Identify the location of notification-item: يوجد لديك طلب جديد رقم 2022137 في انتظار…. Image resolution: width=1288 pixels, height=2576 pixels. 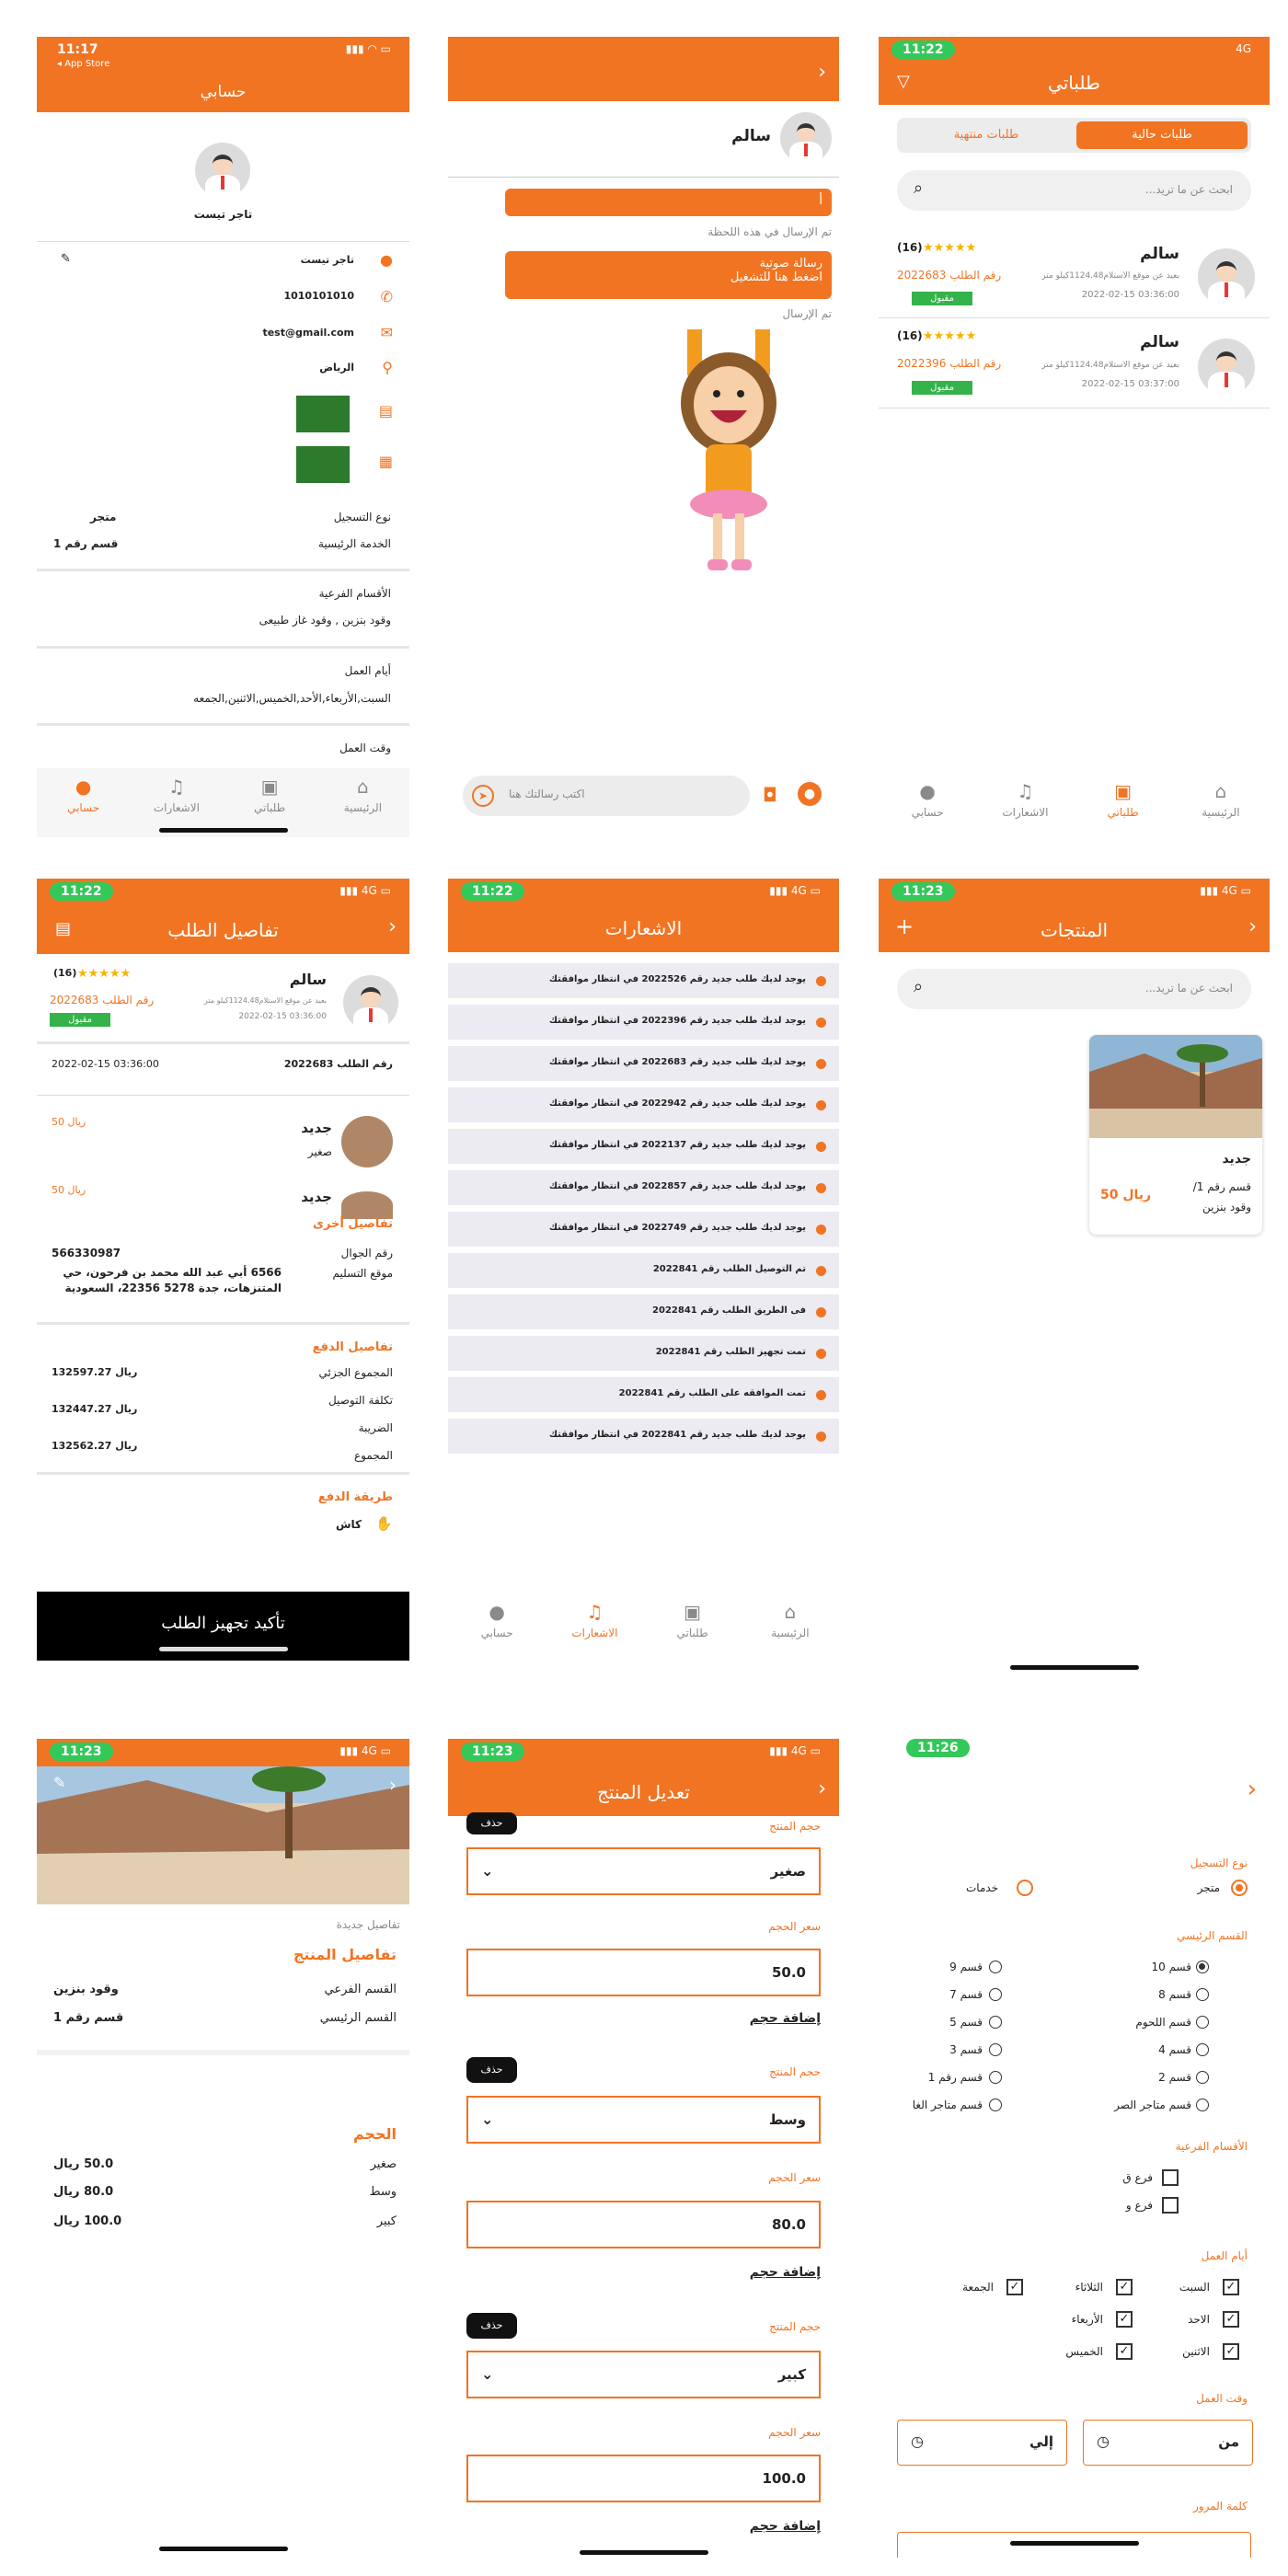
(643, 1146).